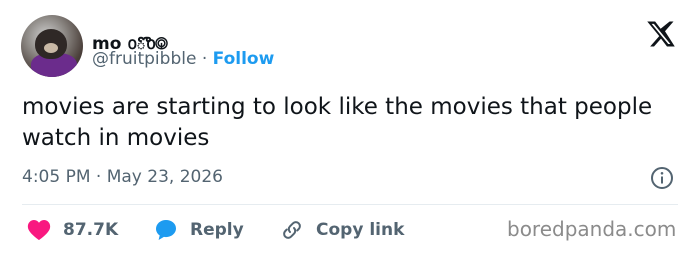 This screenshot has width=700, height=256. I want to click on copy-link-button: Copy link, so click(342, 230).